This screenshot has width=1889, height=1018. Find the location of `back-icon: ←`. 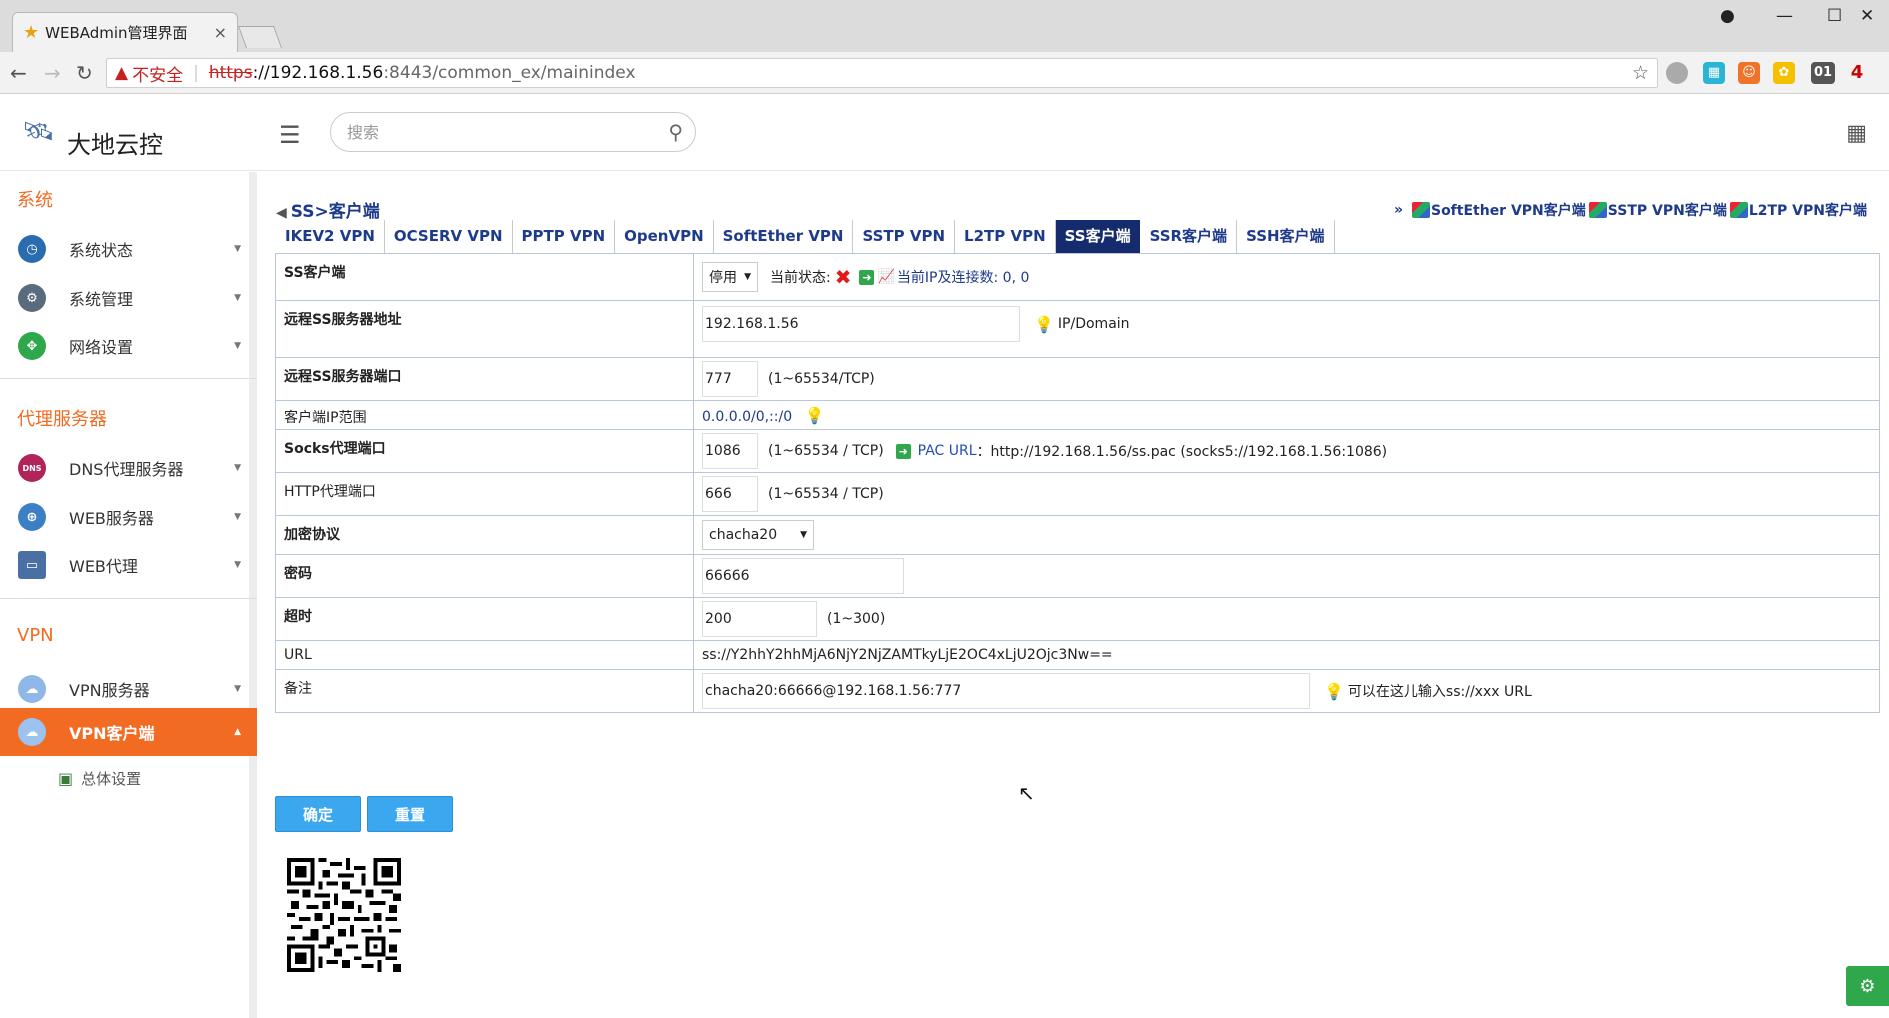

back-icon: ← is located at coordinates (18, 73).